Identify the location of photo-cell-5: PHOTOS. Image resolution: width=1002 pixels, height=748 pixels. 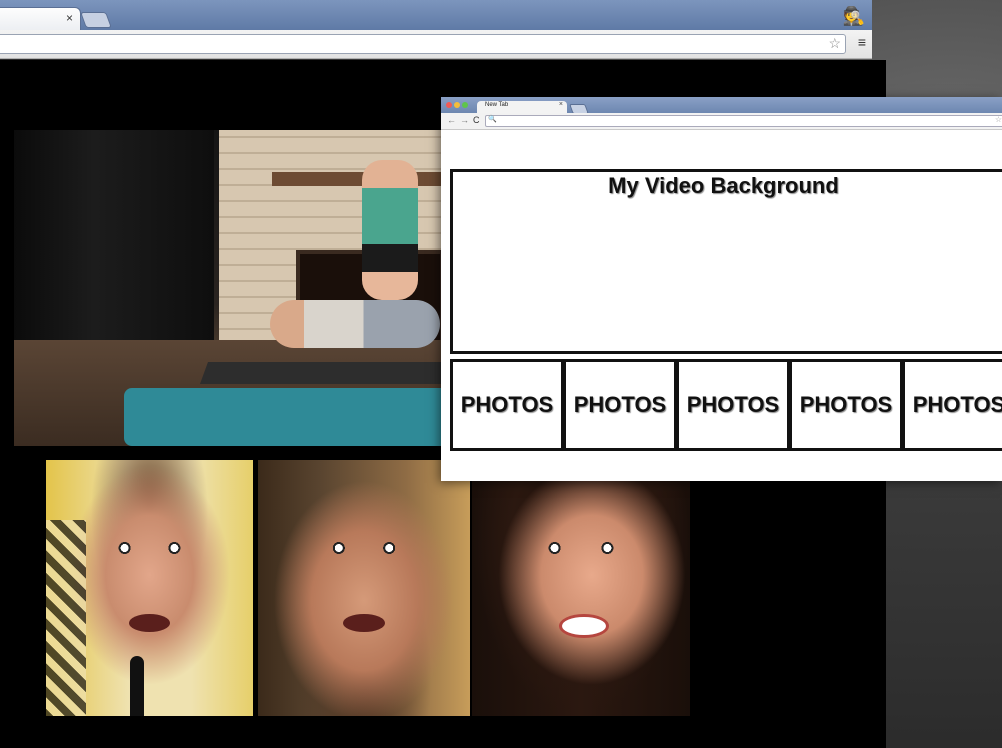
(952, 405).